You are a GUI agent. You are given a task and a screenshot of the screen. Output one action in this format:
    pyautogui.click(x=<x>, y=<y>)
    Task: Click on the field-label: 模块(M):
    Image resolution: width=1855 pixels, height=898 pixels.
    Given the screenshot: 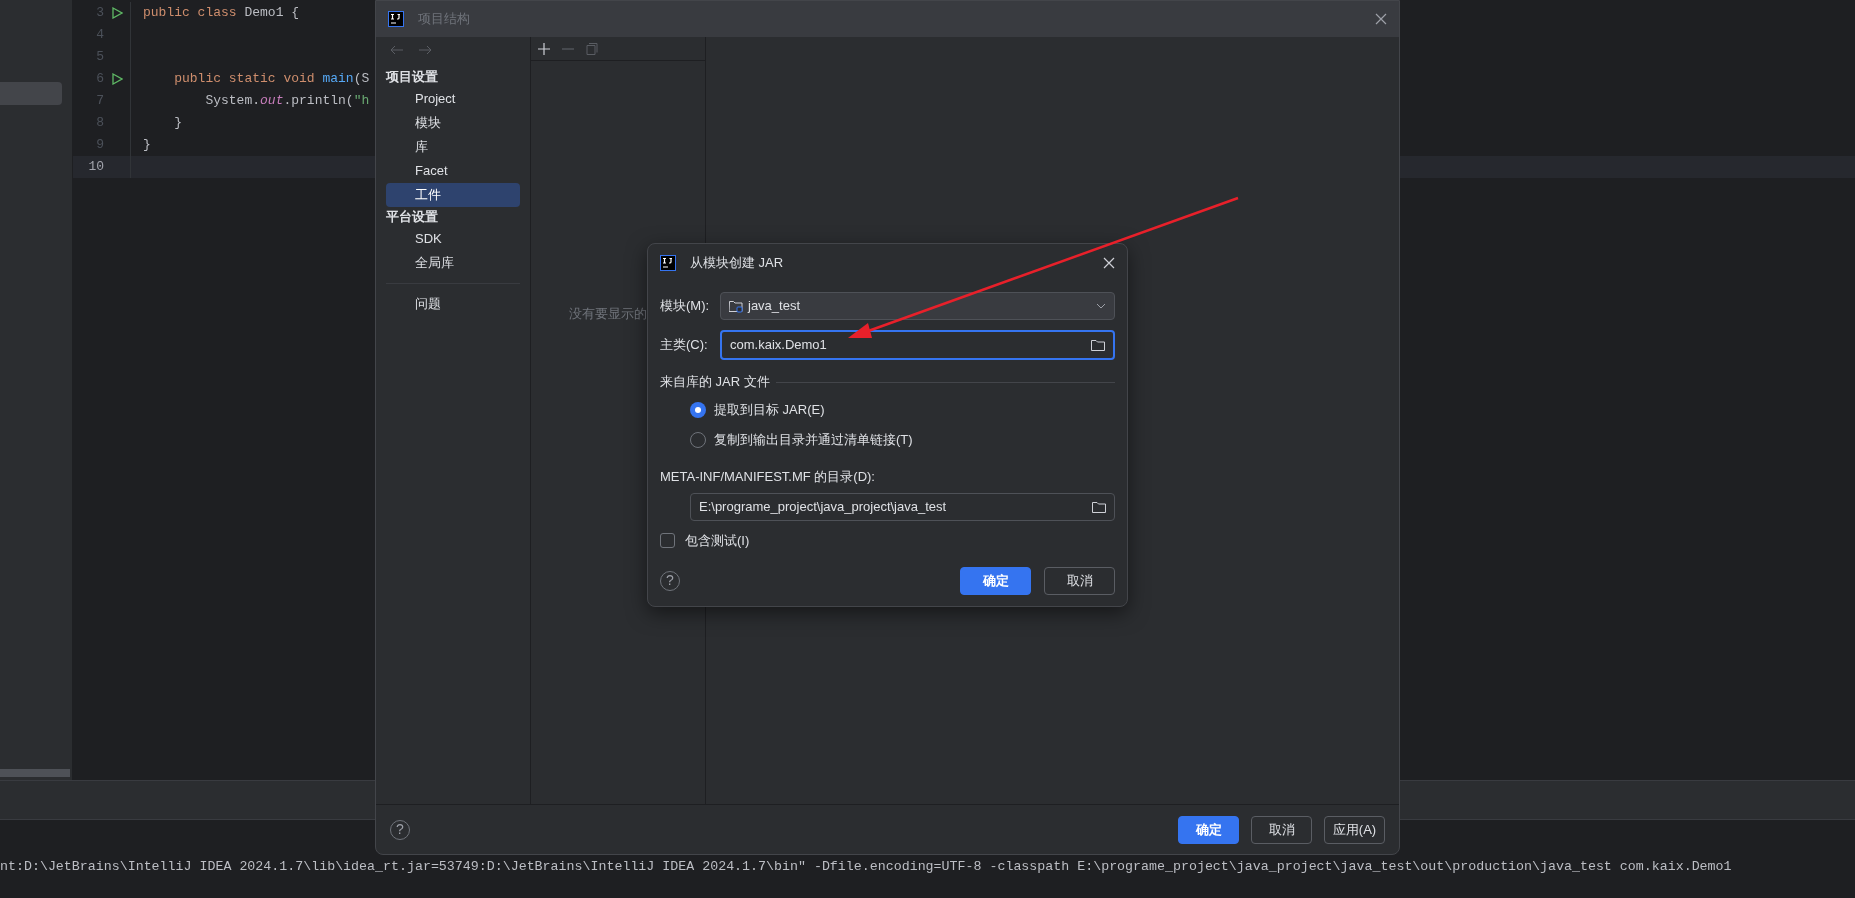 What is the action you would take?
    pyautogui.click(x=685, y=306)
    